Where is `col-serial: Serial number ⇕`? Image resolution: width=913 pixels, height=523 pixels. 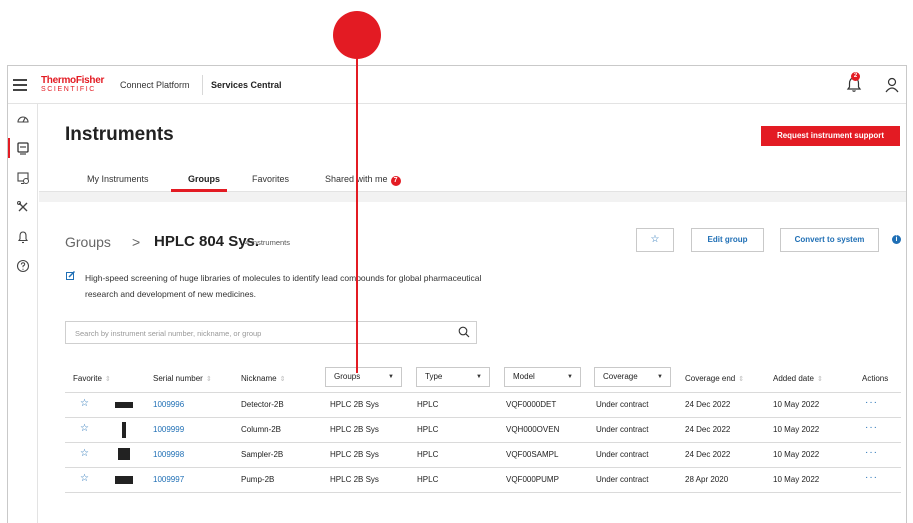 col-serial: Serial number ⇕ is located at coordinates (182, 378).